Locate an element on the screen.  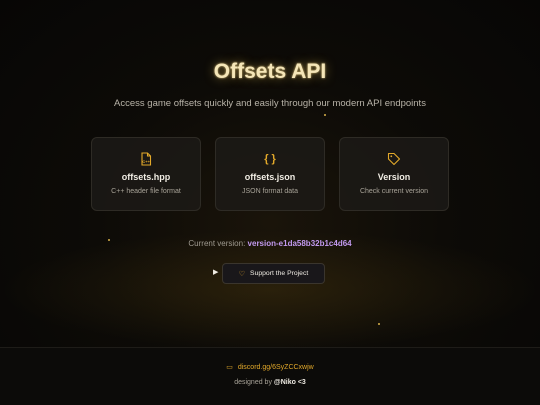
heart-icon: ♡ is located at coordinates (242, 274).